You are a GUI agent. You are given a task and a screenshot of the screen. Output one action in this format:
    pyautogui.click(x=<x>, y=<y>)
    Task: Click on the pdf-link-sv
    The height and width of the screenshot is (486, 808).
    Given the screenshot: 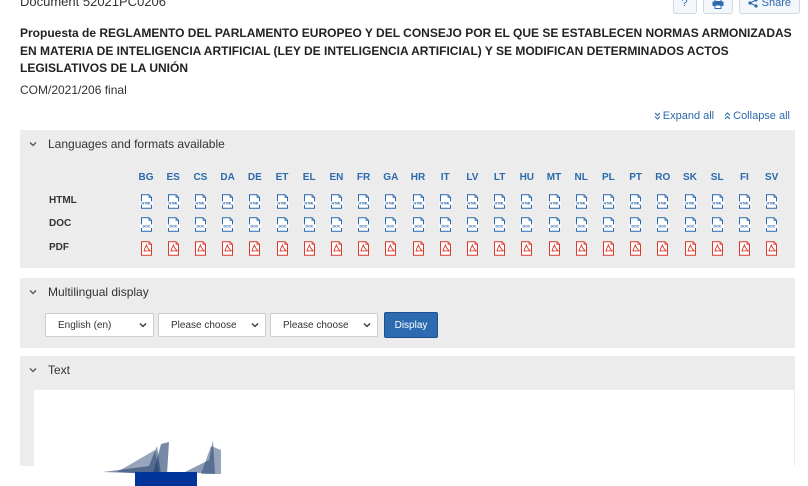 What is the action you would take?
    pyautogui.click(x=772, y=248)
    